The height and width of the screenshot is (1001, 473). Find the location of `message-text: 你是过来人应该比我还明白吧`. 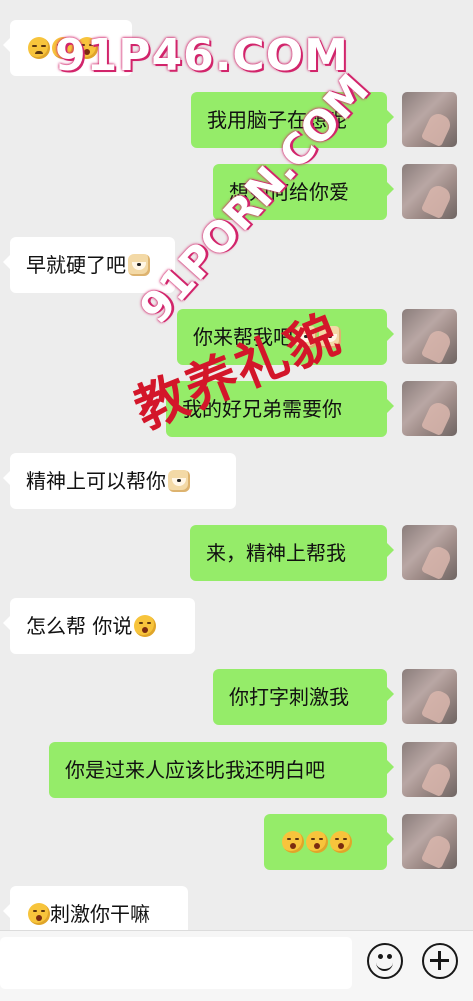

message-text: 你是过来人应该比我还明白吧 is located at coordinates (195, 770).